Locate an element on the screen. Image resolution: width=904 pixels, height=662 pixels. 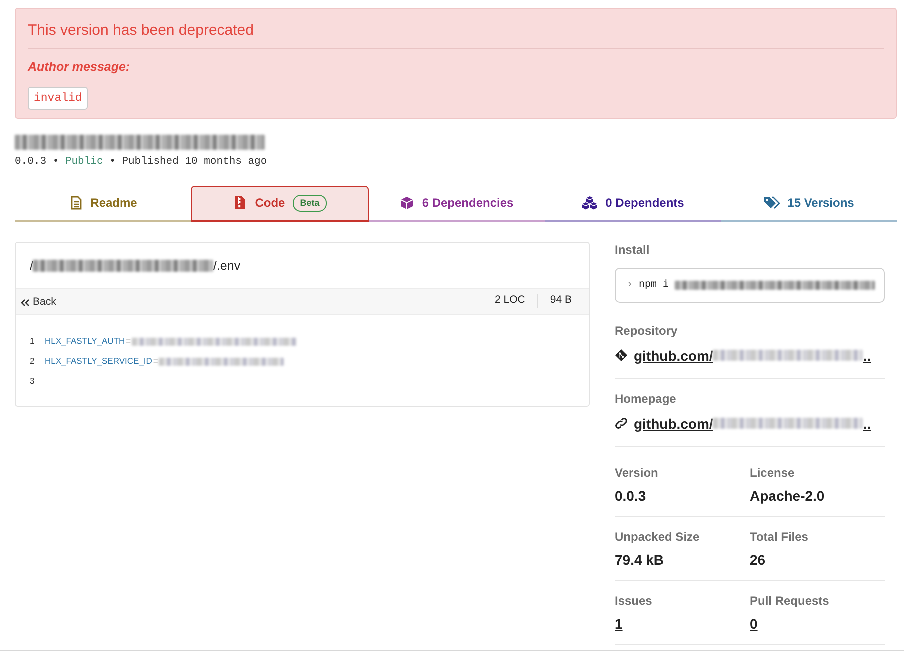
visibility-label: Public is located at coordinates (84, 162).